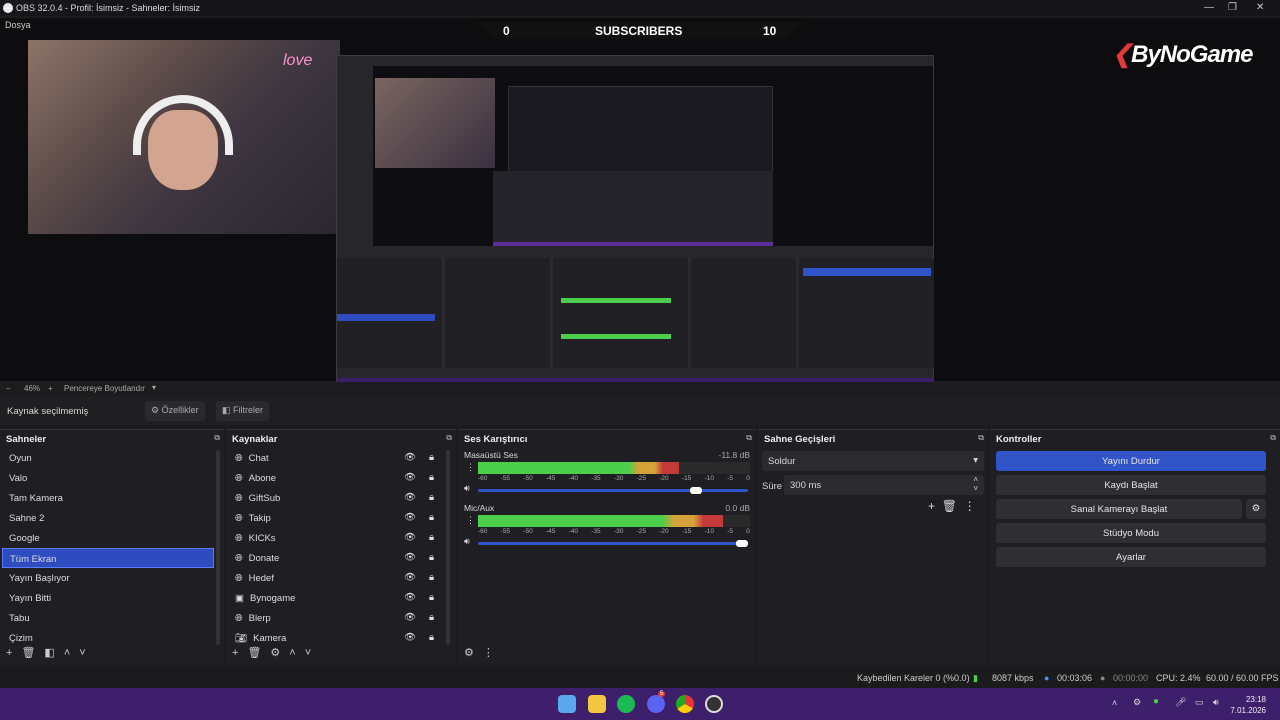 The width and height of the screenshot is (1280, 720). I want to click on source-item: 🌐︎ Donate 👁︎ 🔒︎, so click(336, 558).